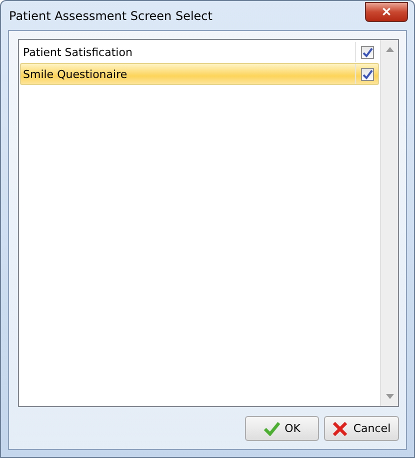 The image size is (415, 458). What do you see at coordinates (390, 49) in the screenshot?
I see `scroll-up-icon` at bounding box center [390, 49].